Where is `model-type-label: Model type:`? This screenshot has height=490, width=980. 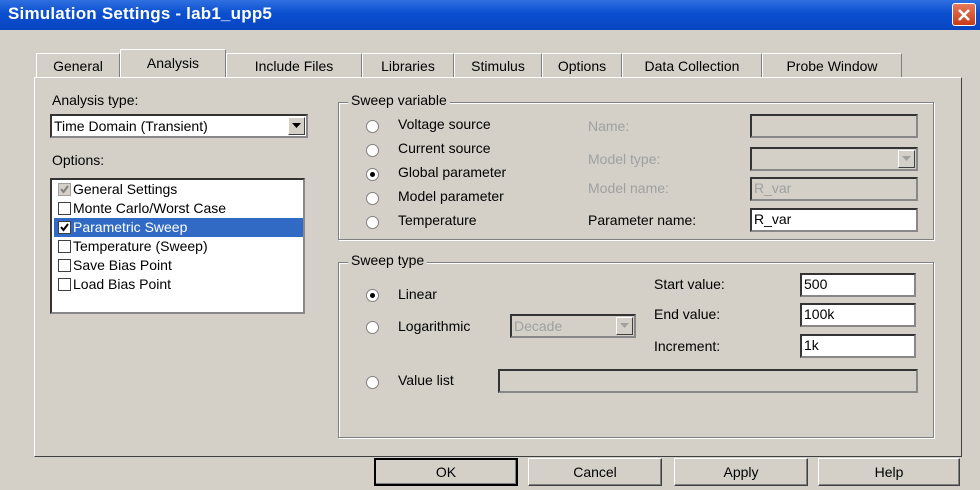
model-type-label: Model type: is located at coordinates (624, 159).